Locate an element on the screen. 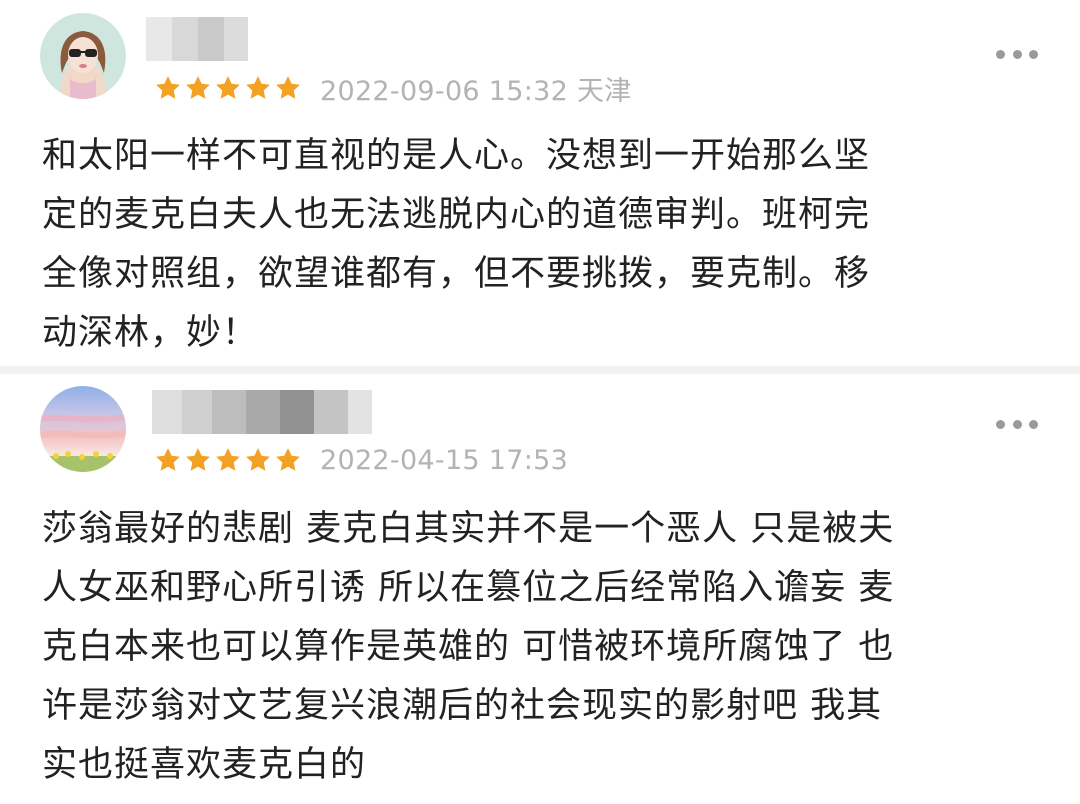  sunset-sky-avatar-icon is located at coordinates (83, 429).